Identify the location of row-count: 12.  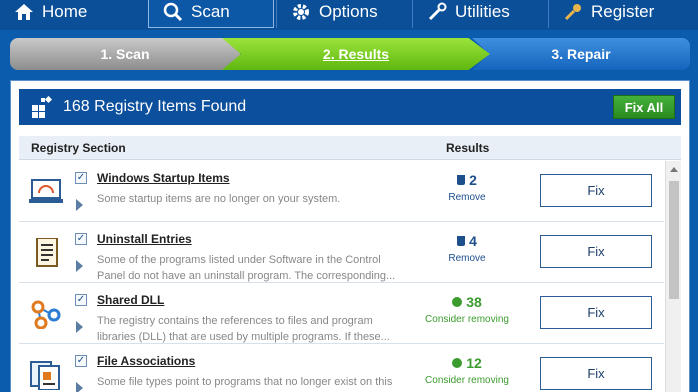
(474, 363).